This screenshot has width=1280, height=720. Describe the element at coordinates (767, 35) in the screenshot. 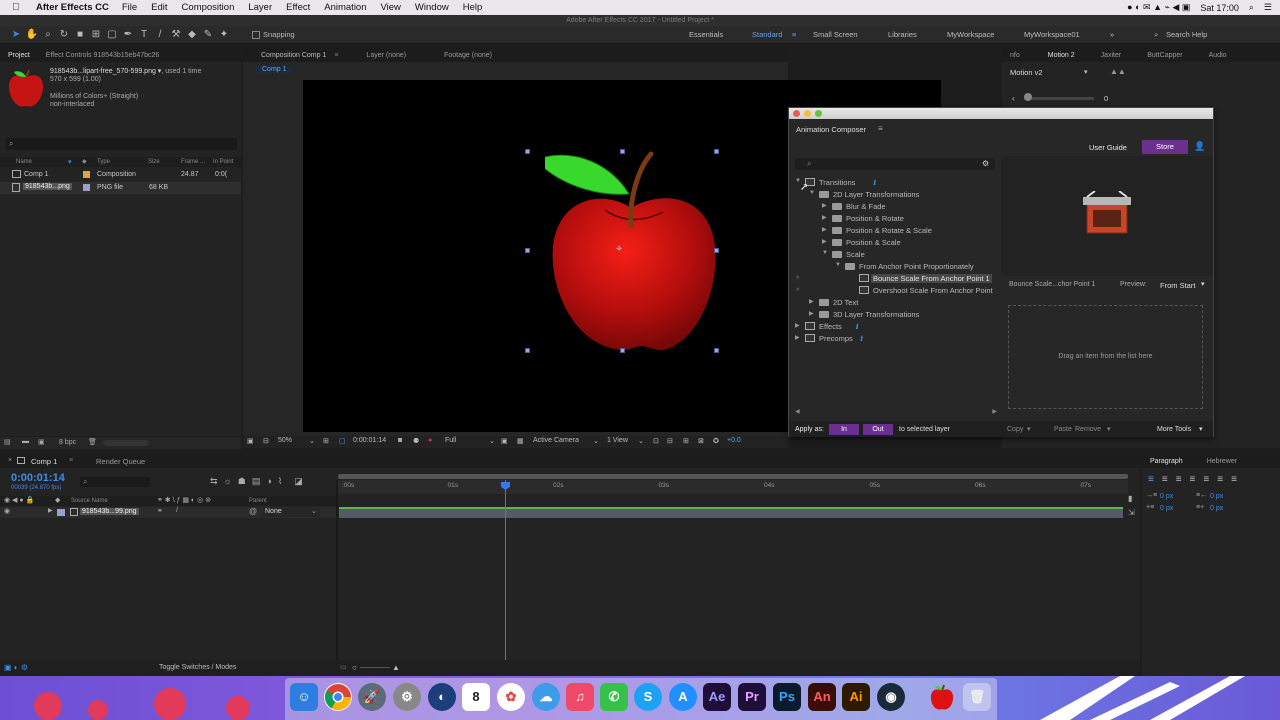

I see `workspace-standard: Standard` at that location.